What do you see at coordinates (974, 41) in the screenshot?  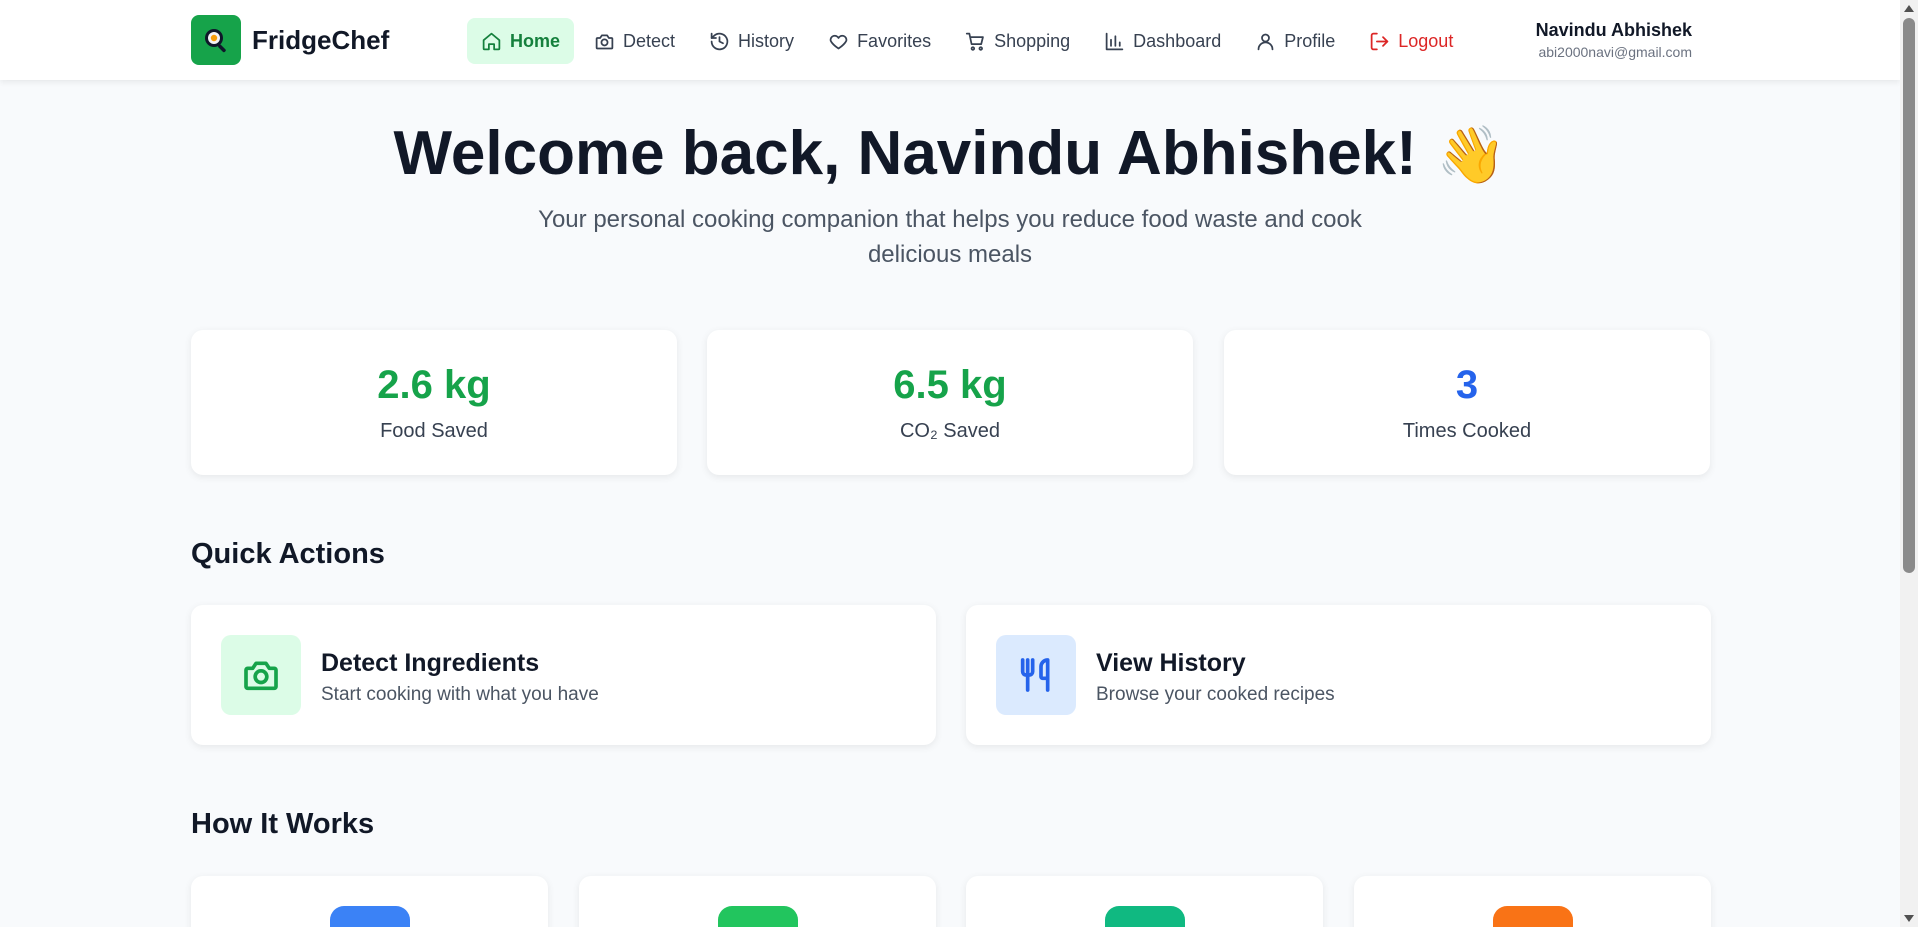 I see `cart-icon` at bounding box center [974, 41].